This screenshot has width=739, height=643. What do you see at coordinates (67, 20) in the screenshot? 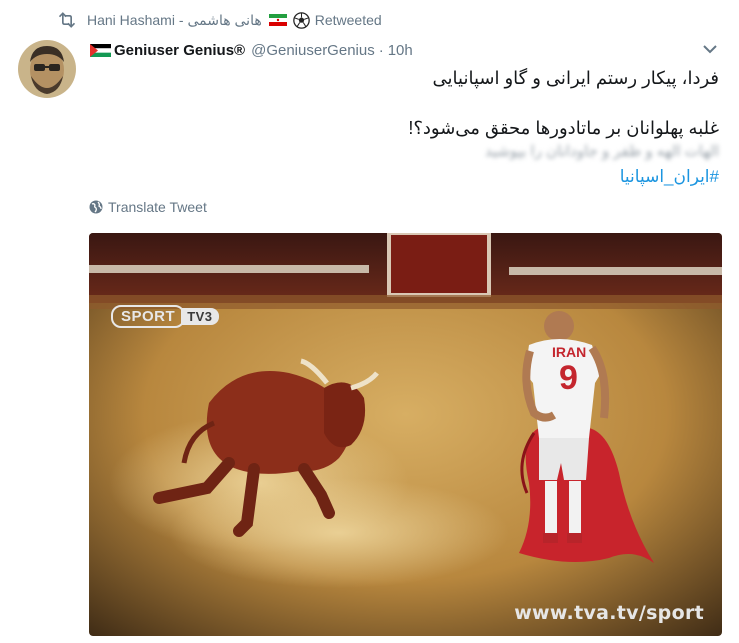
I see `retweet-icon` at bounding box center [67, 20].